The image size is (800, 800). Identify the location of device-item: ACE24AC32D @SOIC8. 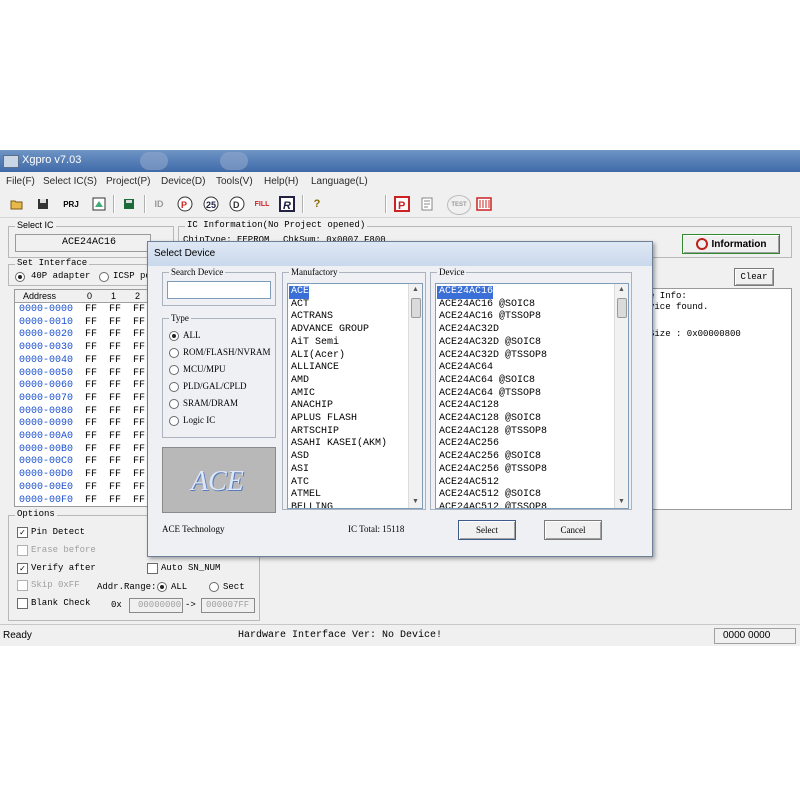
(490, 343).